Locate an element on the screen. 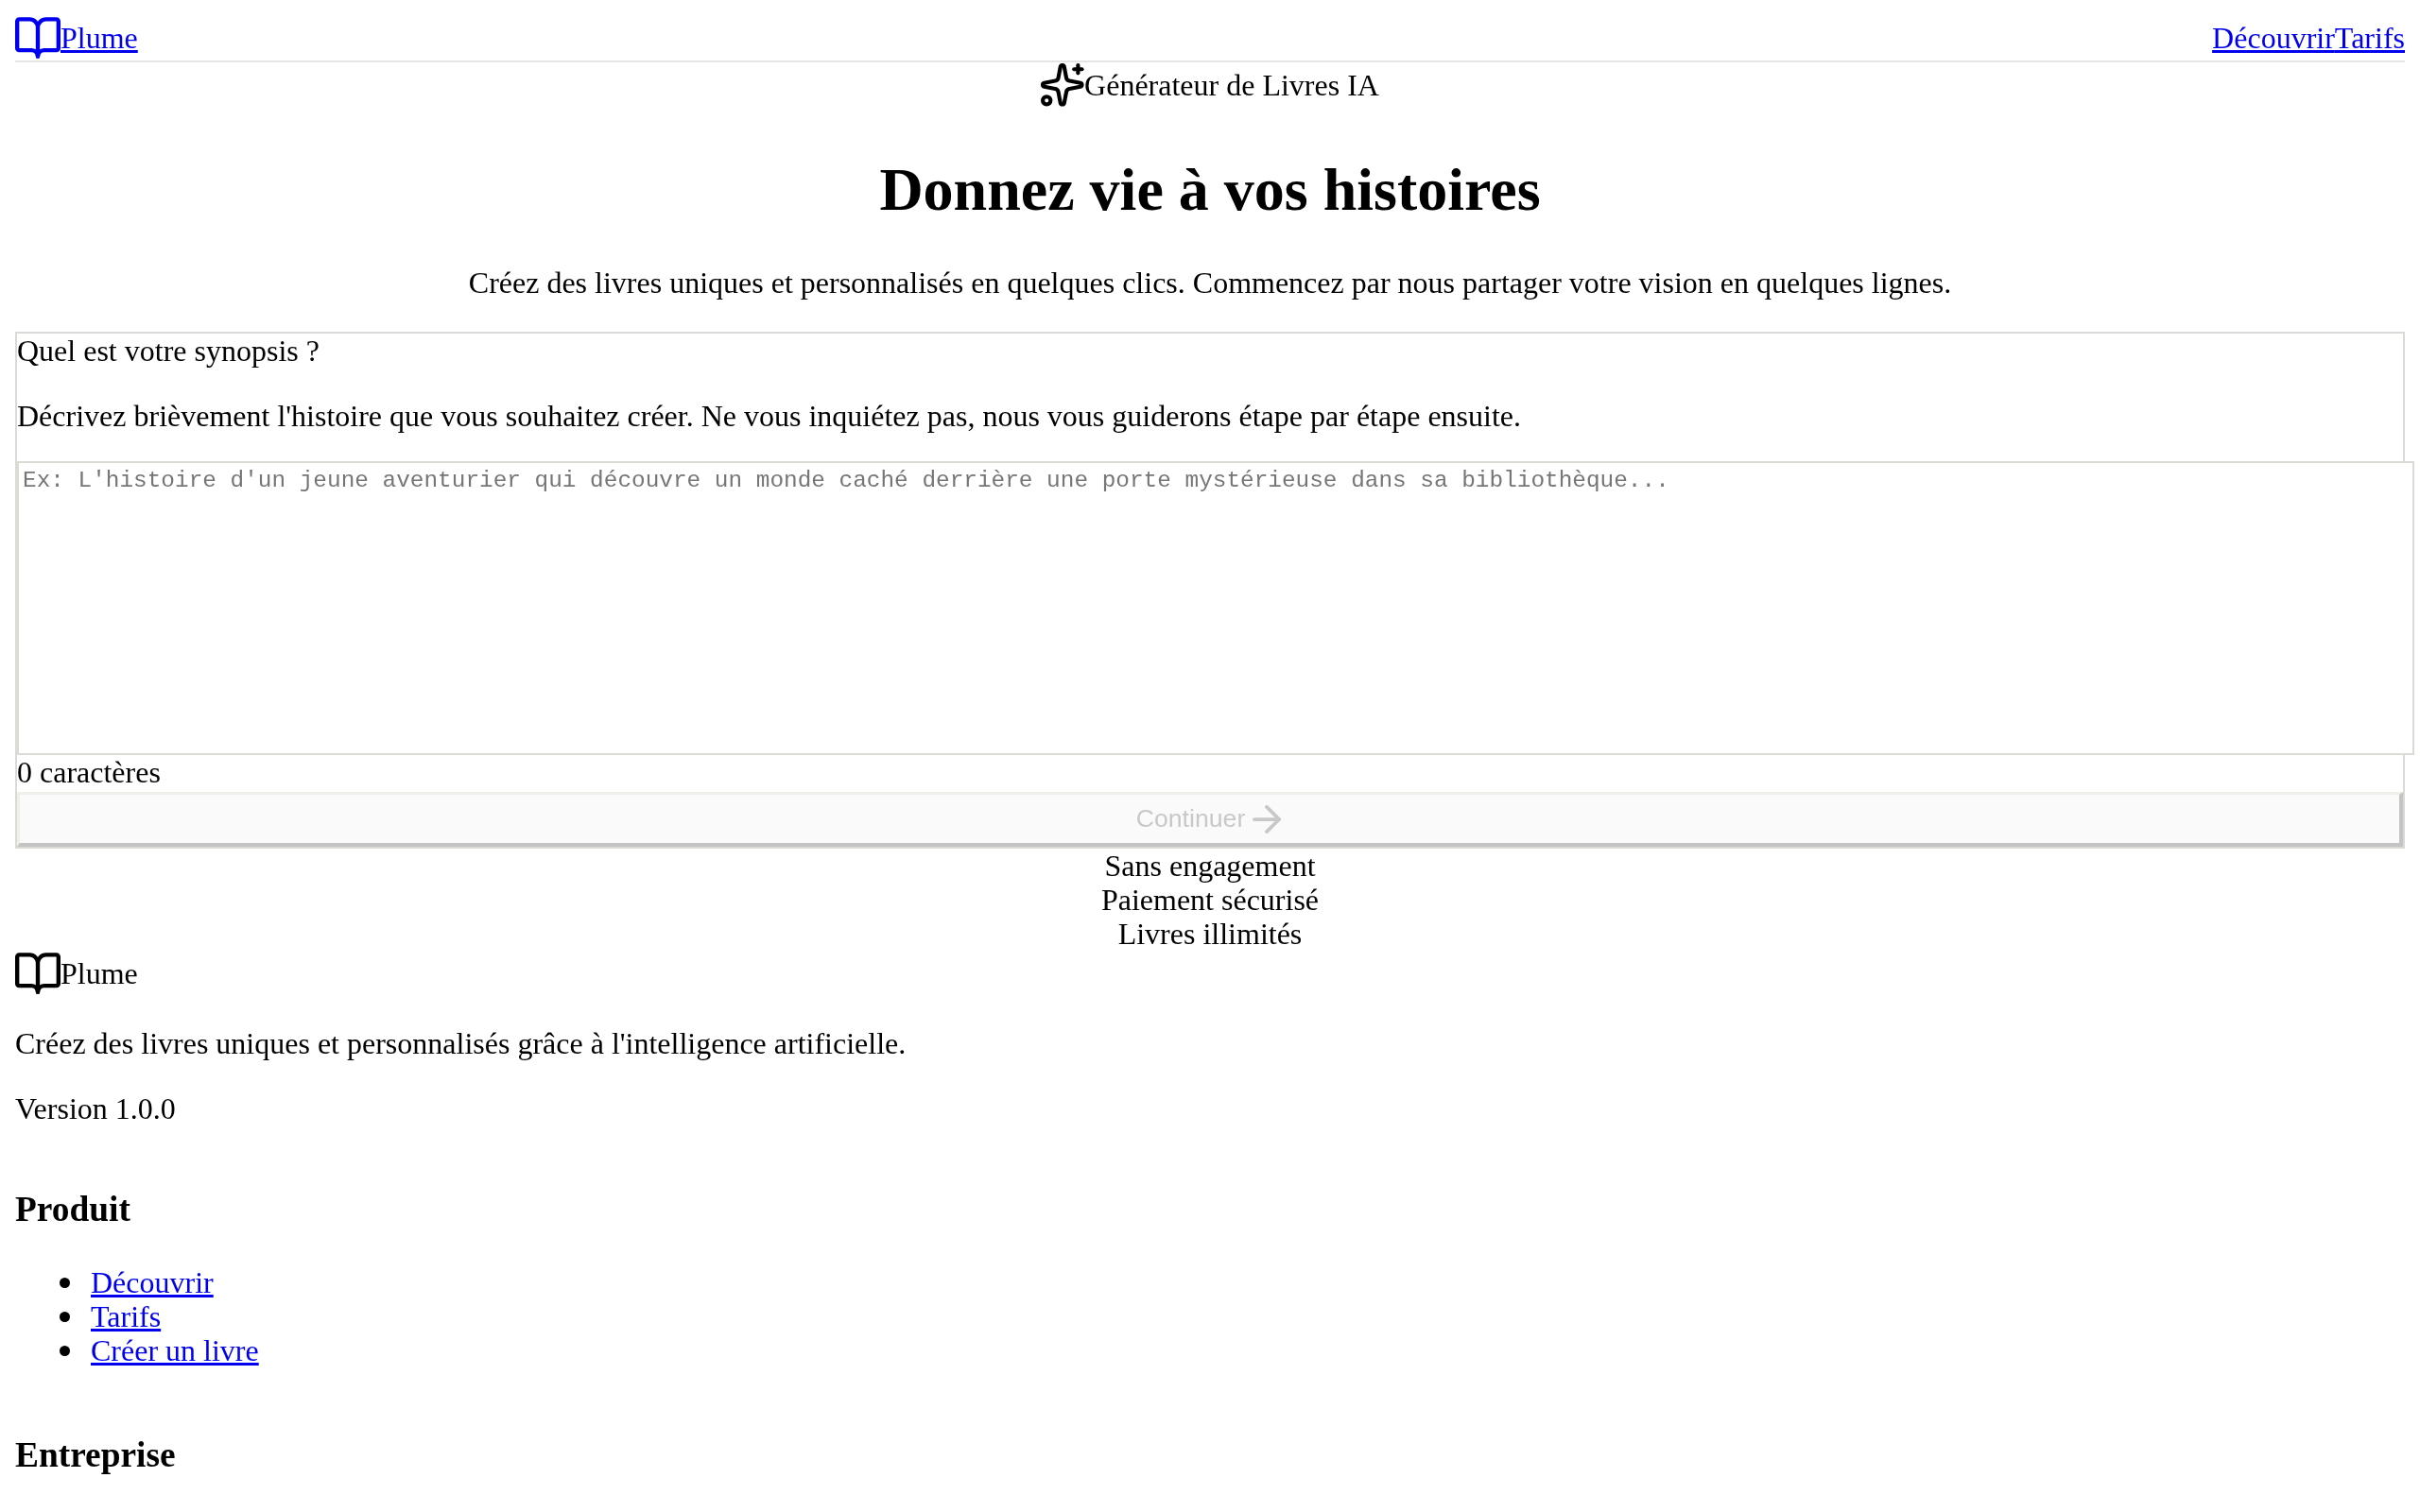 Image resolution: width=2420 pixels, height=1512 pixels. brand-name: Plume is located at coordinates (99, 973).